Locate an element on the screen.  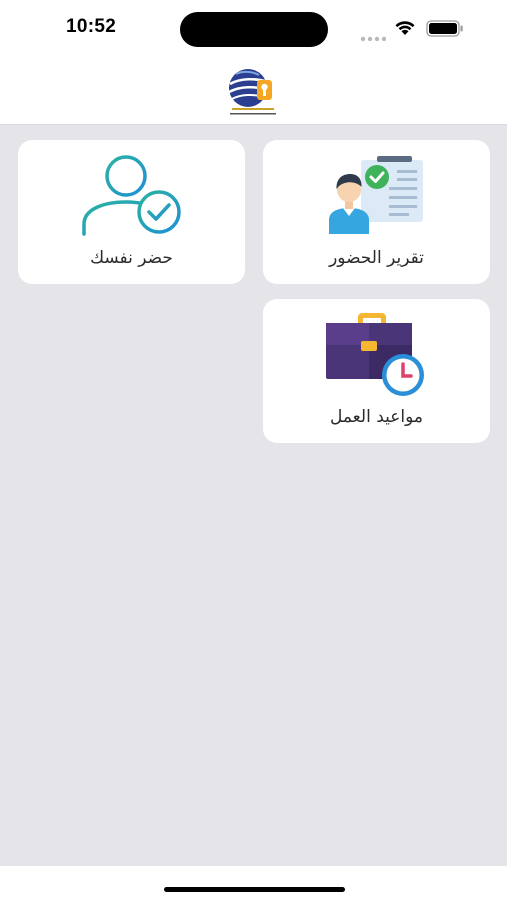
work-hours-card: مواعيد العمل is located at coordinates (376, 371).